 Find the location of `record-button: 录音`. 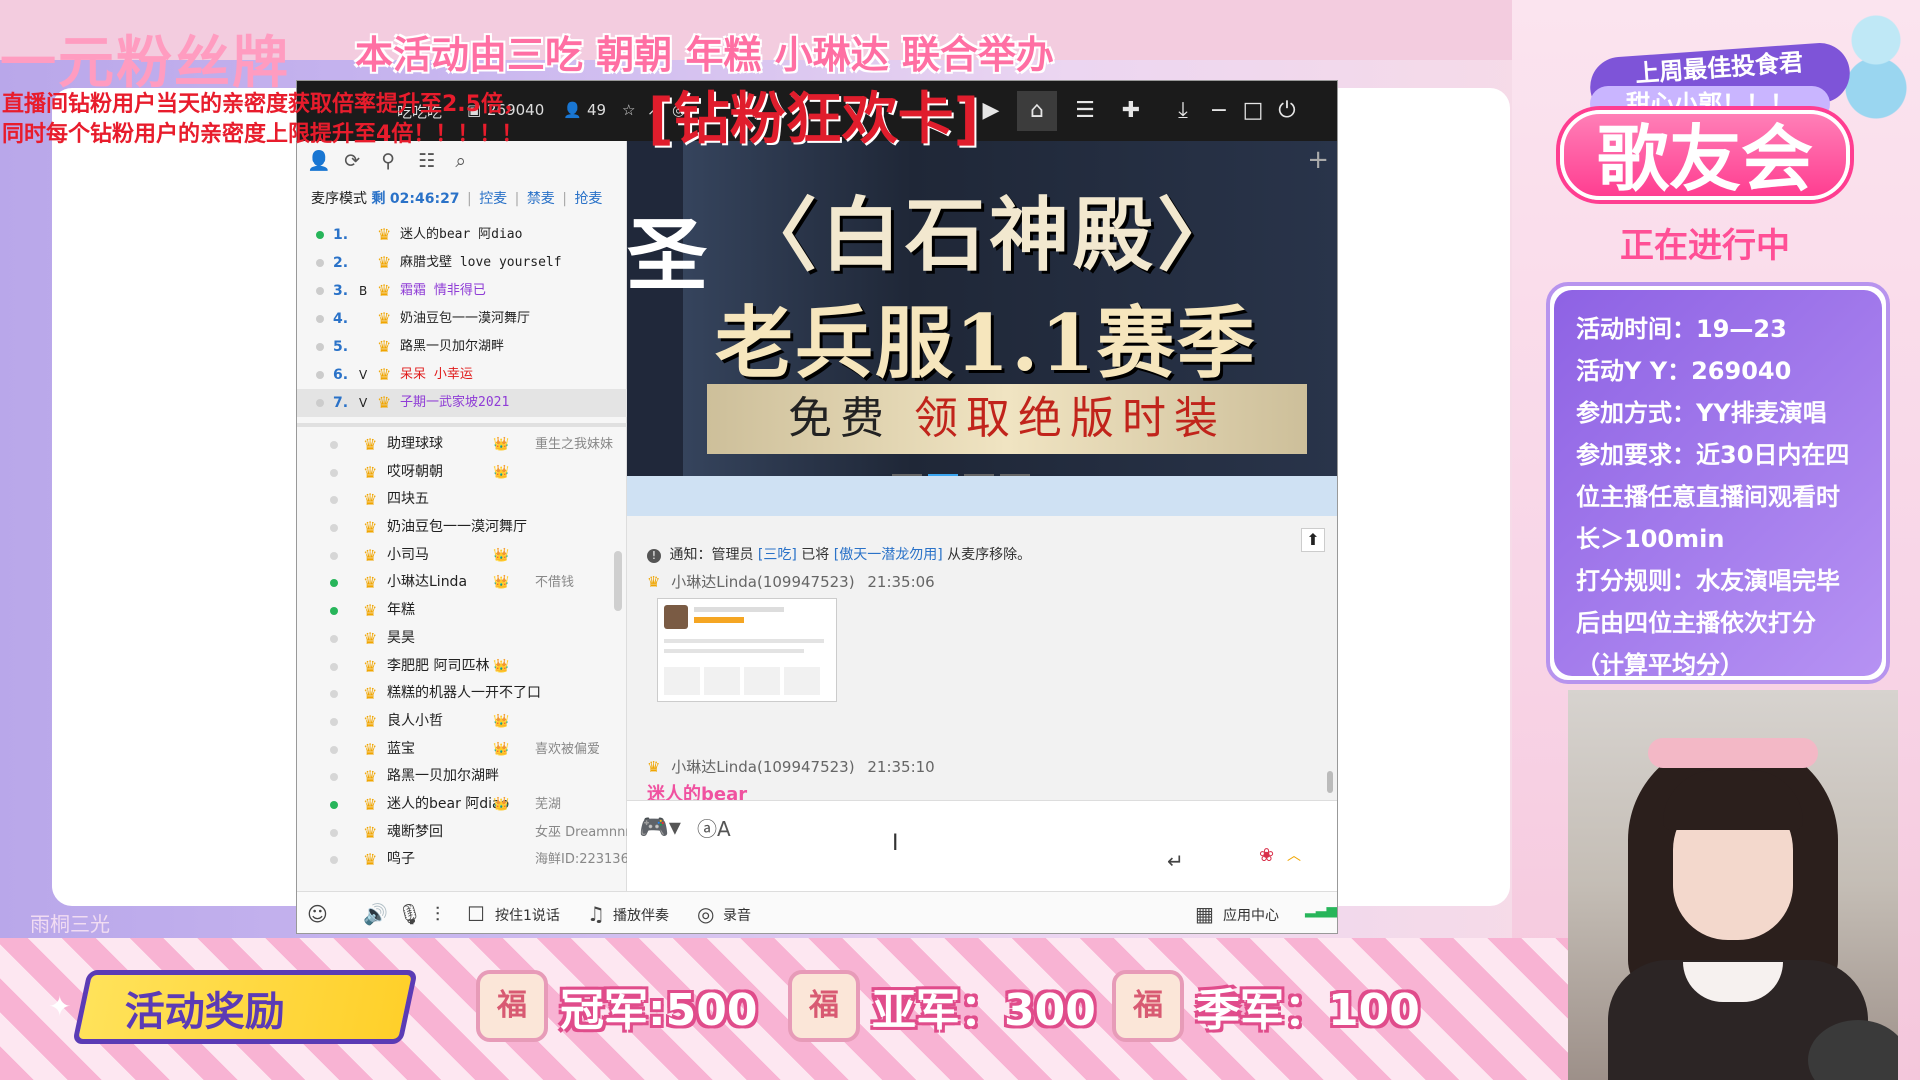

record-button: 录音 is located at coordinates (737, 915).